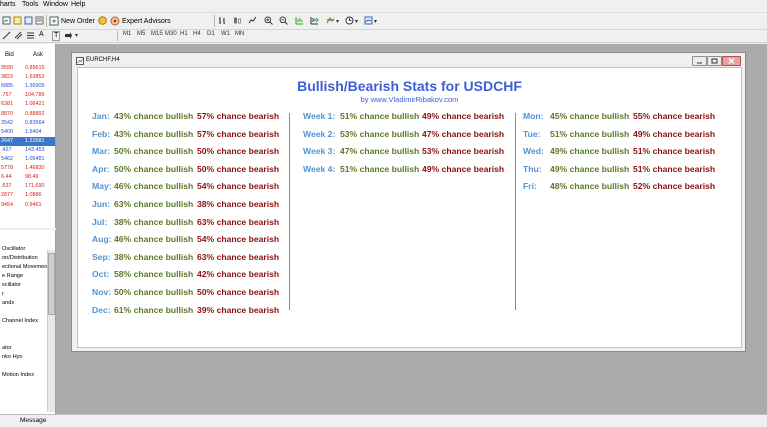  Describe the element at coordinates (27, 205) in the screenshot. I see `market-watch-row: 9454 0.9461` at that location.